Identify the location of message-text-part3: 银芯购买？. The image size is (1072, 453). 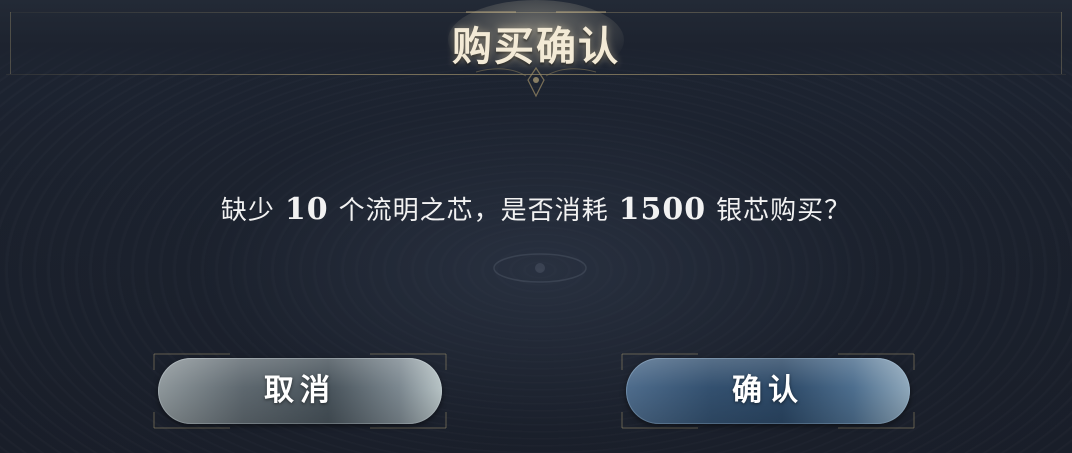
(784, 211).